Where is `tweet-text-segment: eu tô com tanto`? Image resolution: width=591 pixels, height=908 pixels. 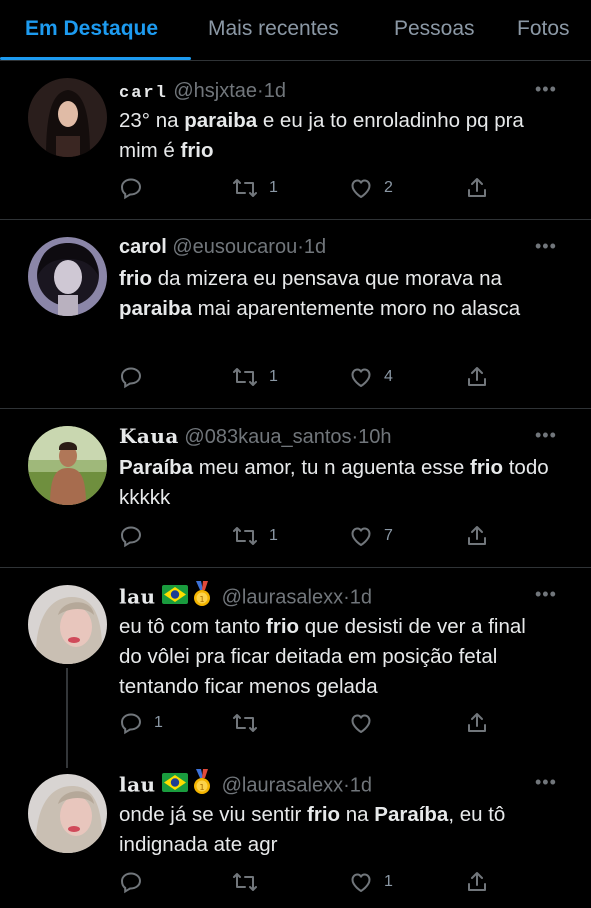
tweet-text-segment: eu tô com tanto is located at coordinates (193, 626).